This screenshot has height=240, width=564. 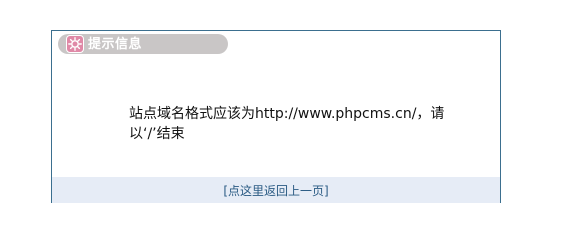 I want to click on back-link: [点这里返回上一页], so click(x=275, y=190).